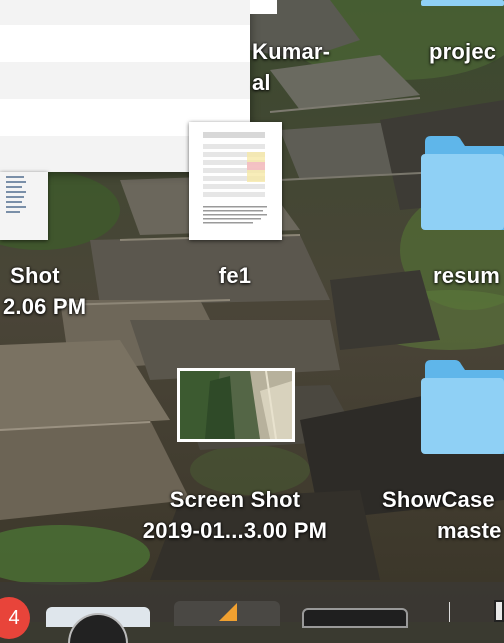 The width and height of the screenshot is (504, 643). What do you see at coordinates (291, 51) in the screenshot?
I see `kumar-file-line1: Kumar-` at bounding box center [291, 51].